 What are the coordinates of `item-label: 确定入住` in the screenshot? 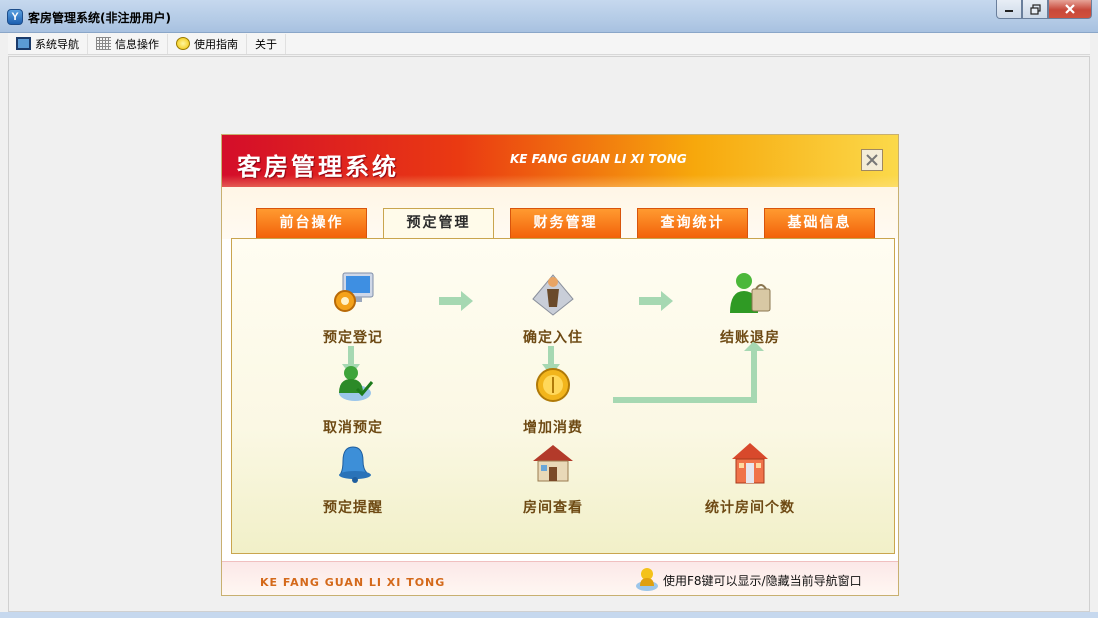 It's located at (553, 338).